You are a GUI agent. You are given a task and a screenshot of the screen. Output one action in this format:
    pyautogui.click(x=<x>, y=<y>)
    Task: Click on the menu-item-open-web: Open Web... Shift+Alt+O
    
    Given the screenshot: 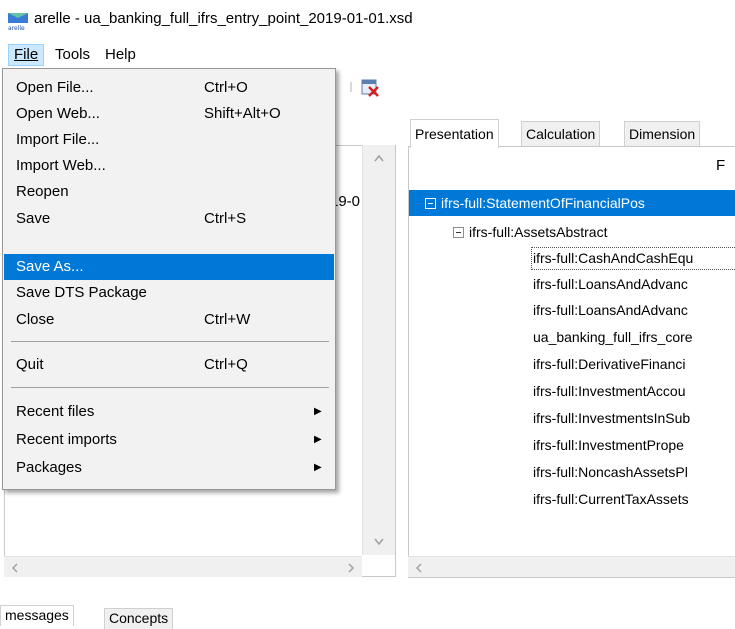 What is the action you would take?
    pyautogui.click(x=169, y=114)
    